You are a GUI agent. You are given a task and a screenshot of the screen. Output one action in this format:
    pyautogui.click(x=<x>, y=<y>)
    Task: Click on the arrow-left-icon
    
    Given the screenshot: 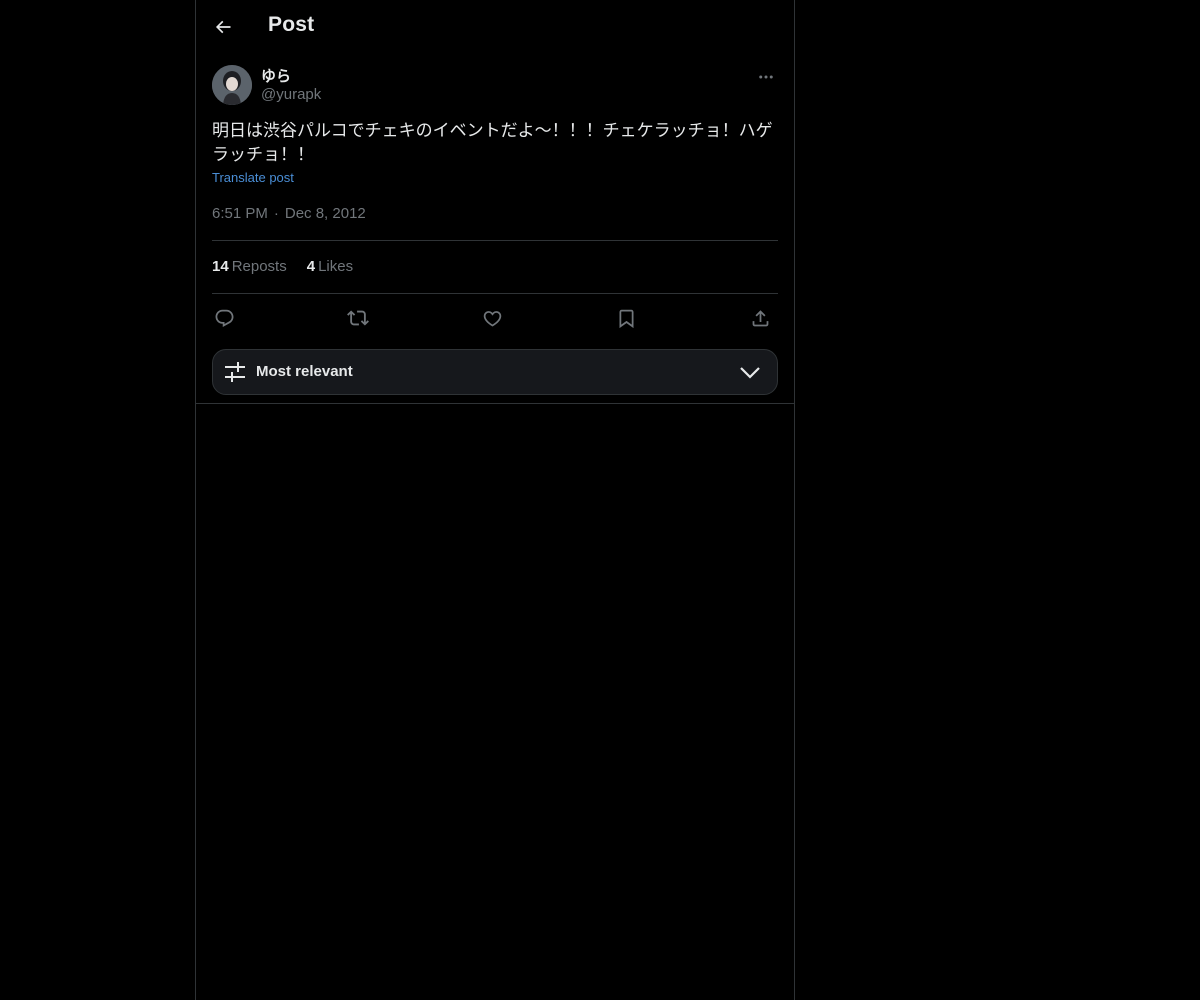 What is the action you would take?
    pyautogui.click(x=223, y=27)
    